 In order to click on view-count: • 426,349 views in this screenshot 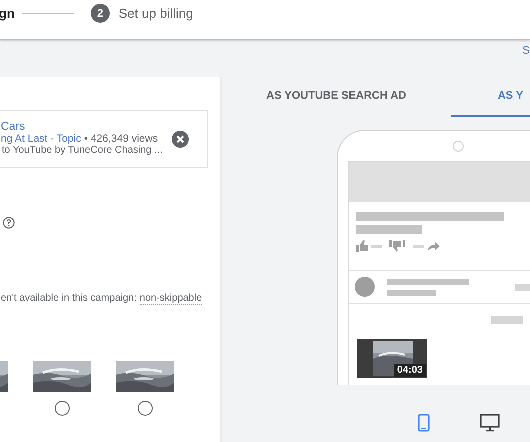, I will do `click(121, 139)`.